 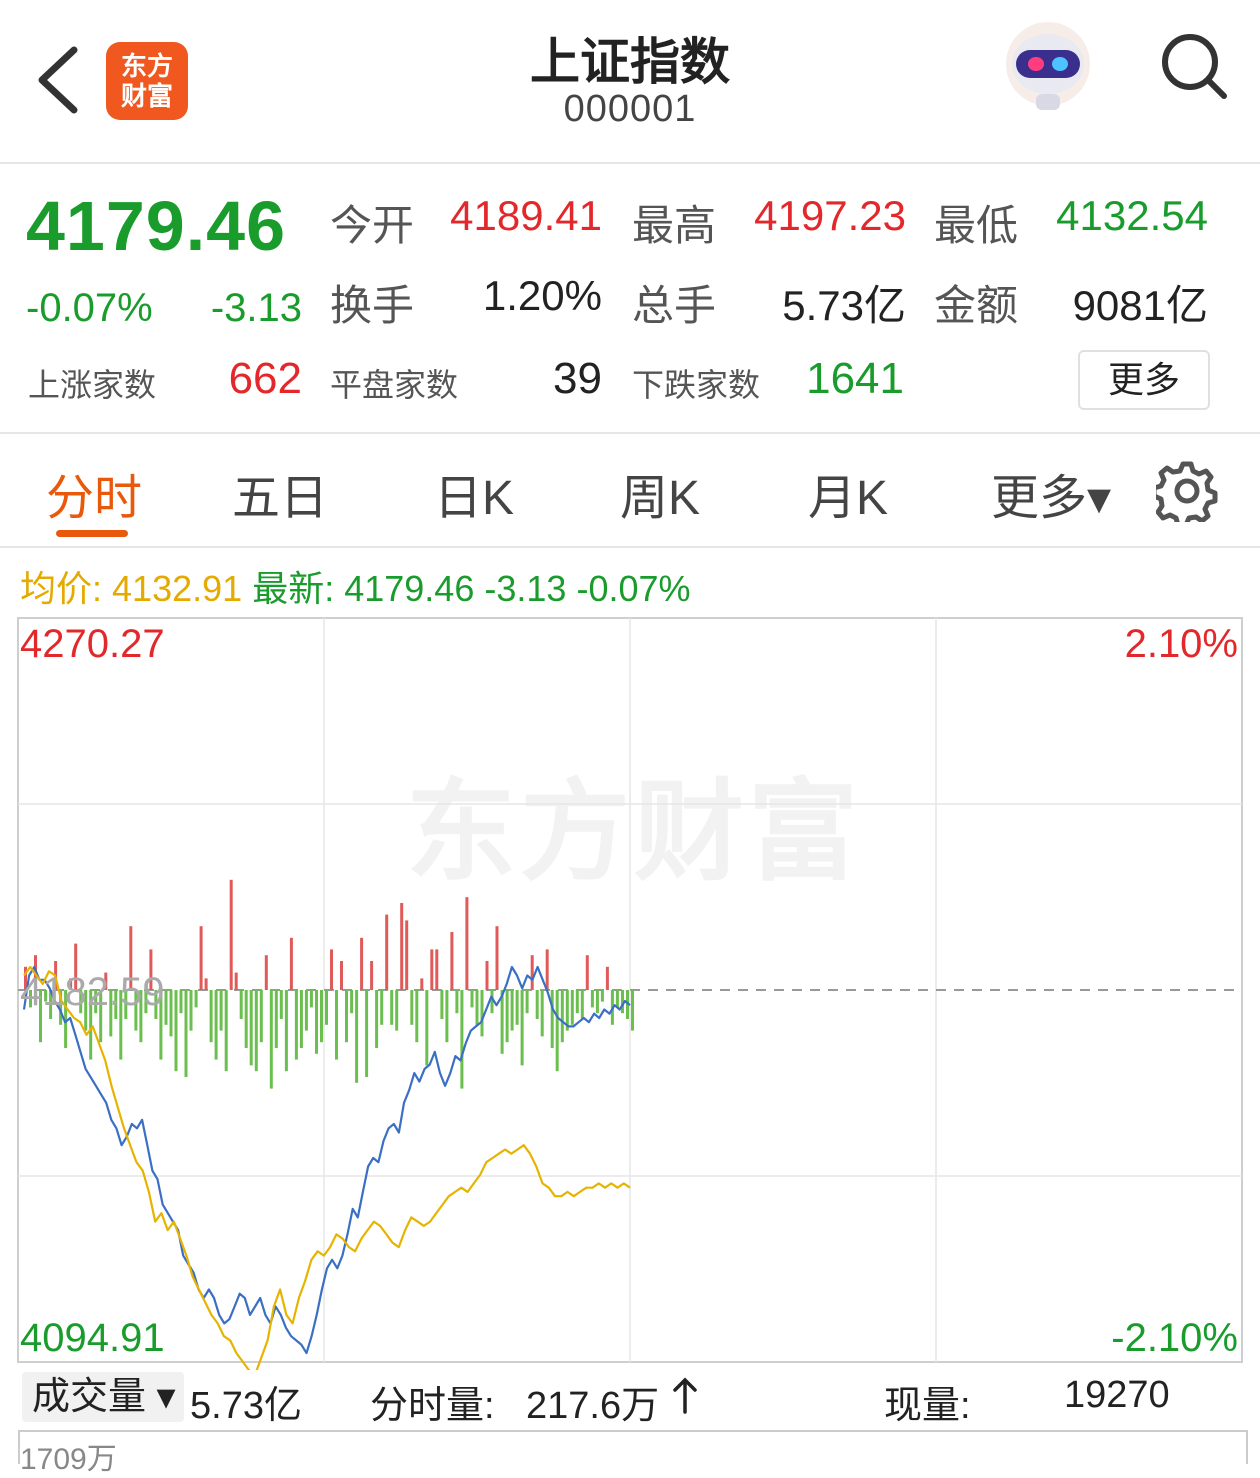 What do you see at coordinates (103, 1397) in the screenshot?
I see `volume-indicator-selector: 成交量 ▾` at bounding box center [103, 1397].